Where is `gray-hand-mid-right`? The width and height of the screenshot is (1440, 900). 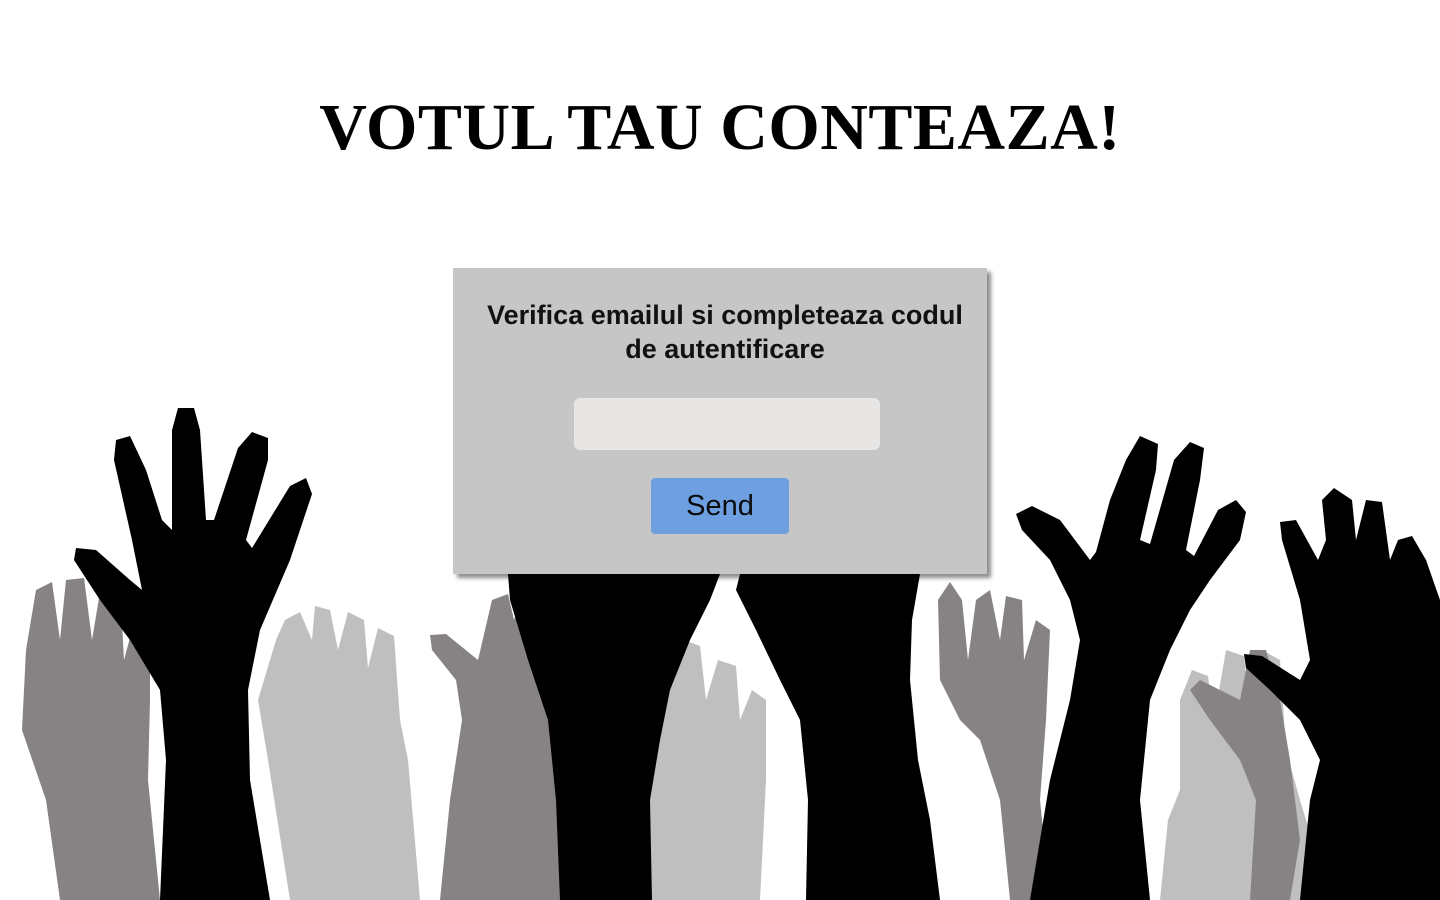 gray-hand-mid-right is located at coordinates (994, 741).